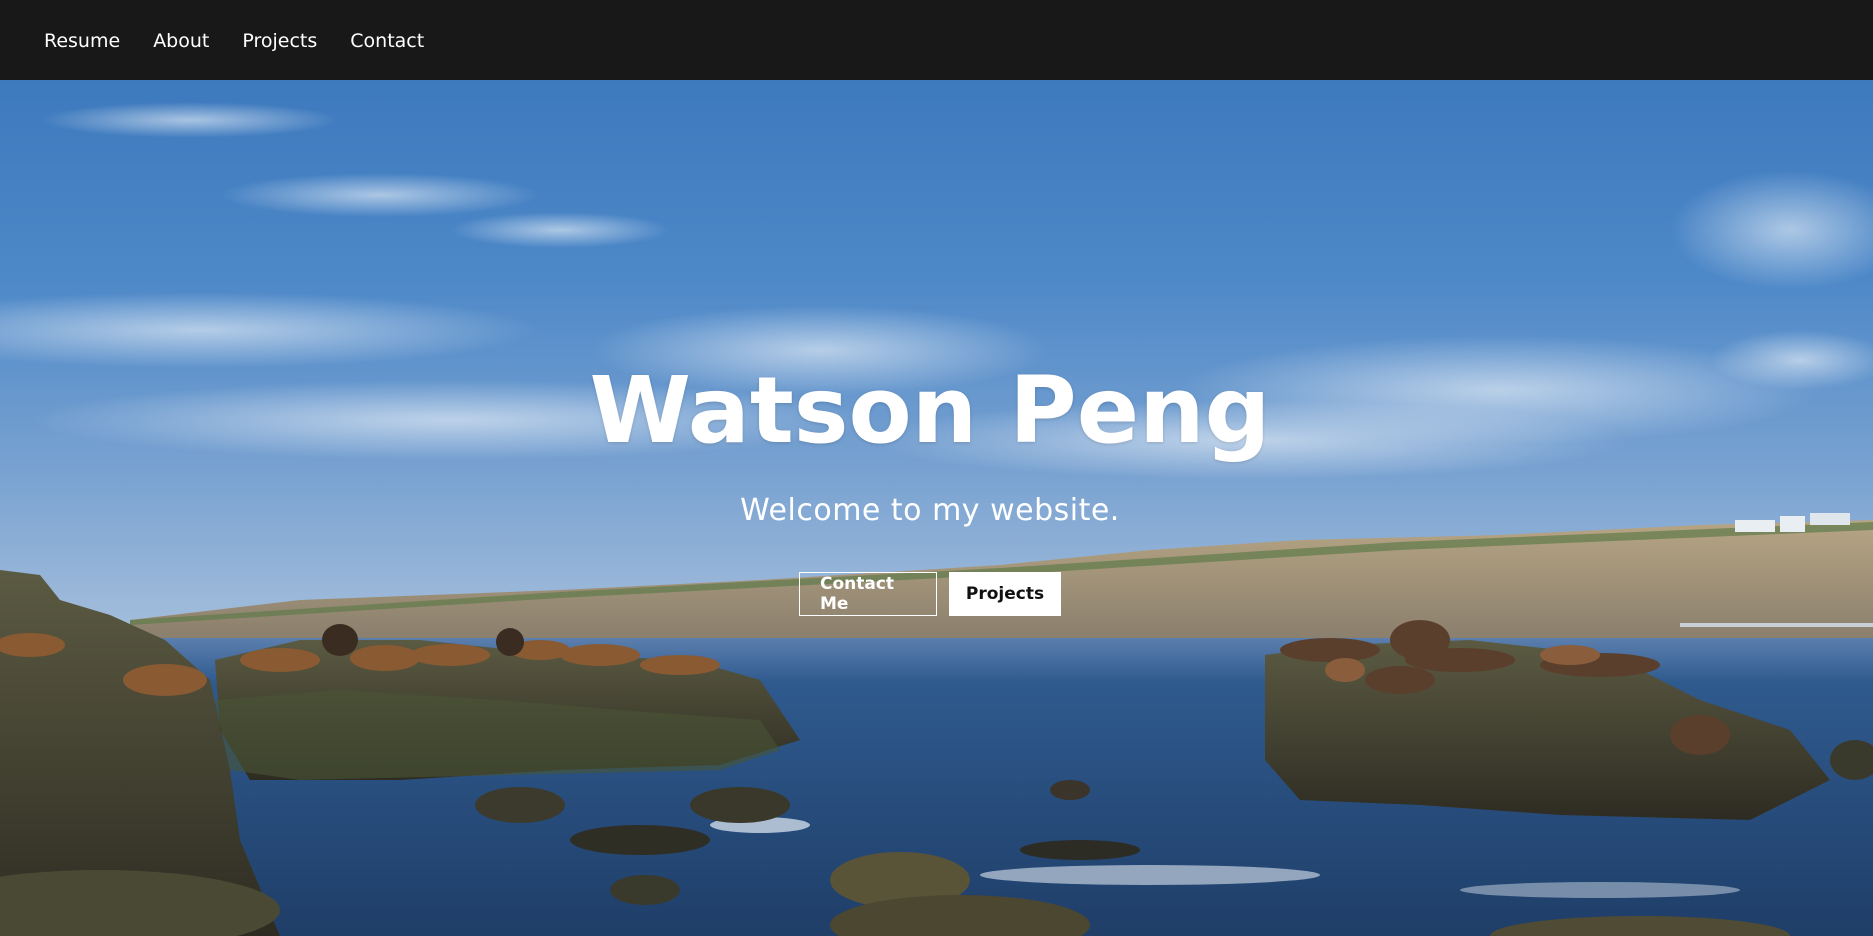 The height and width of the screenshot is (936, 1873). Describe the element at coordinates (387, 41) in the screenshot. I see `nav-item-contact: Contact` at that location.